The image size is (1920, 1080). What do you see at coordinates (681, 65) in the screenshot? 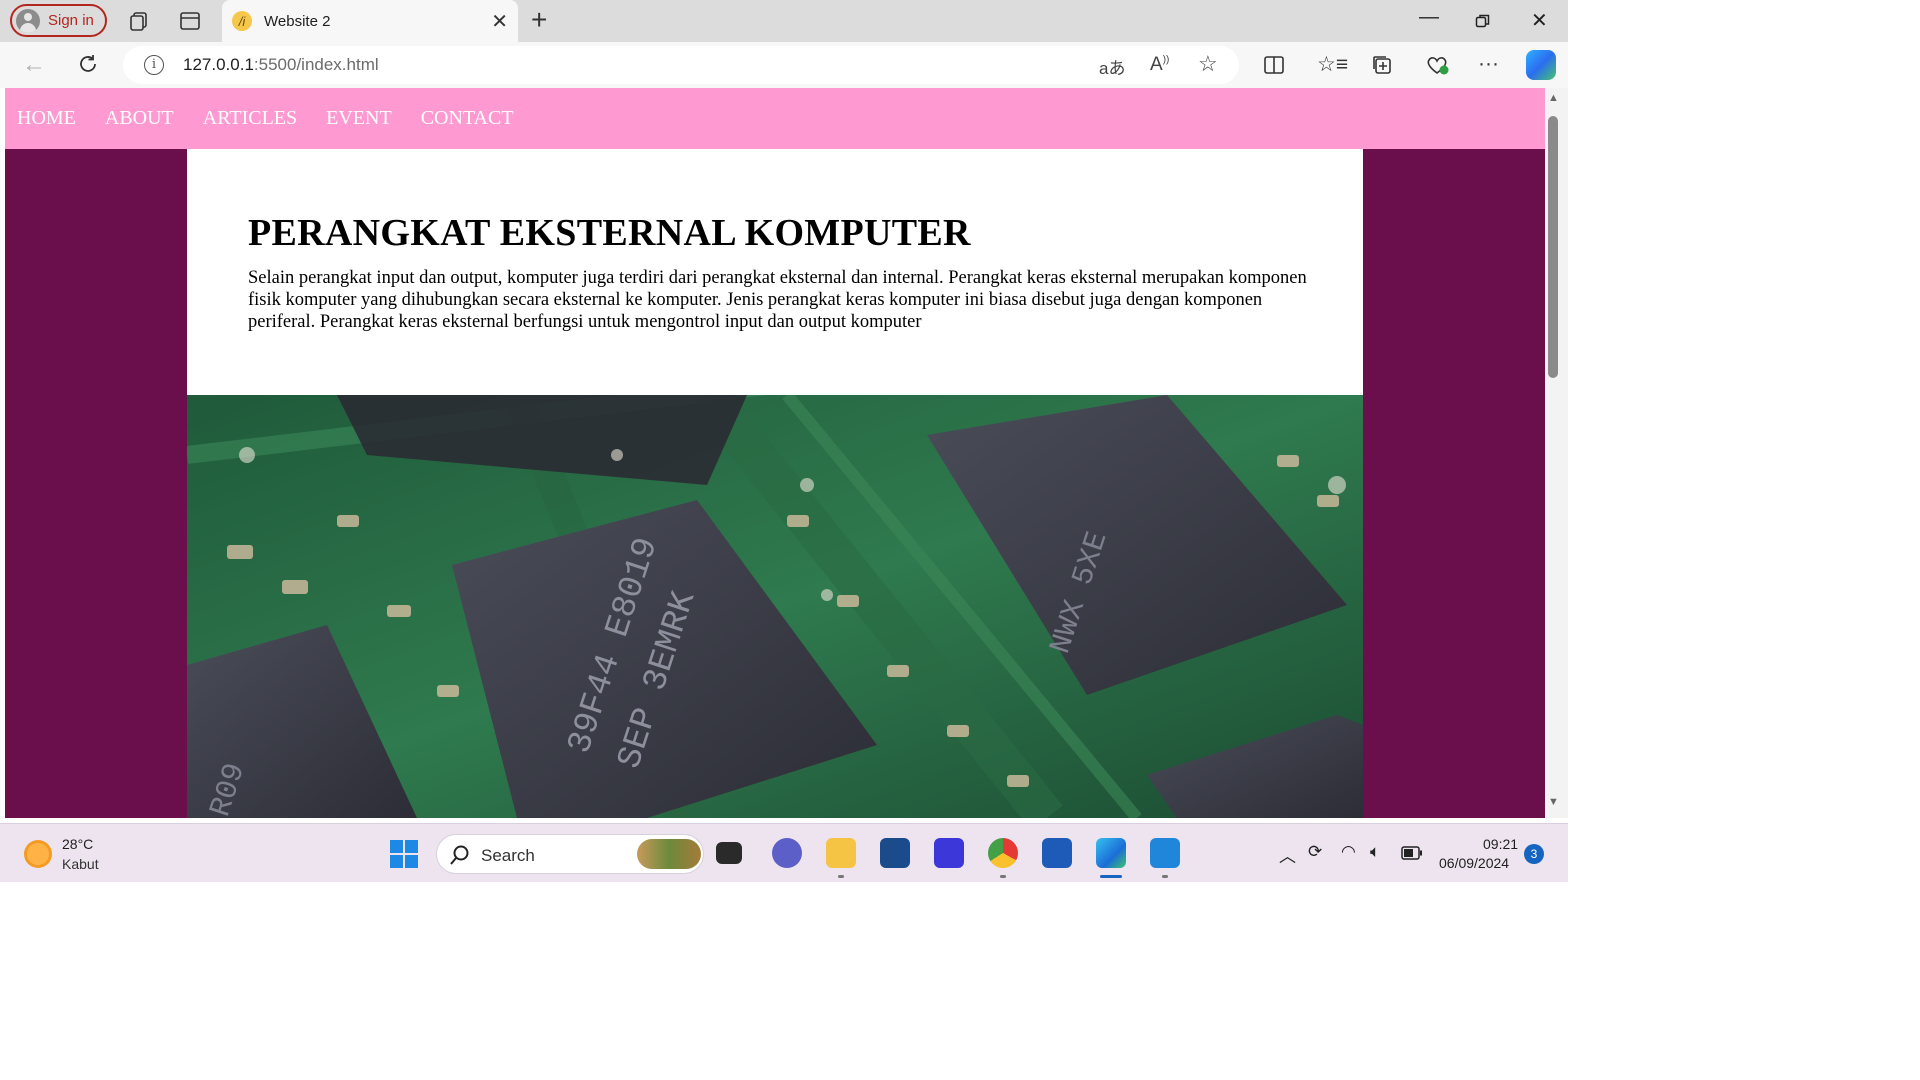
I see `address-bar: i 127.0.0.1:5500/index.html aあ A)) ☆` at bounding box center [681, 65].